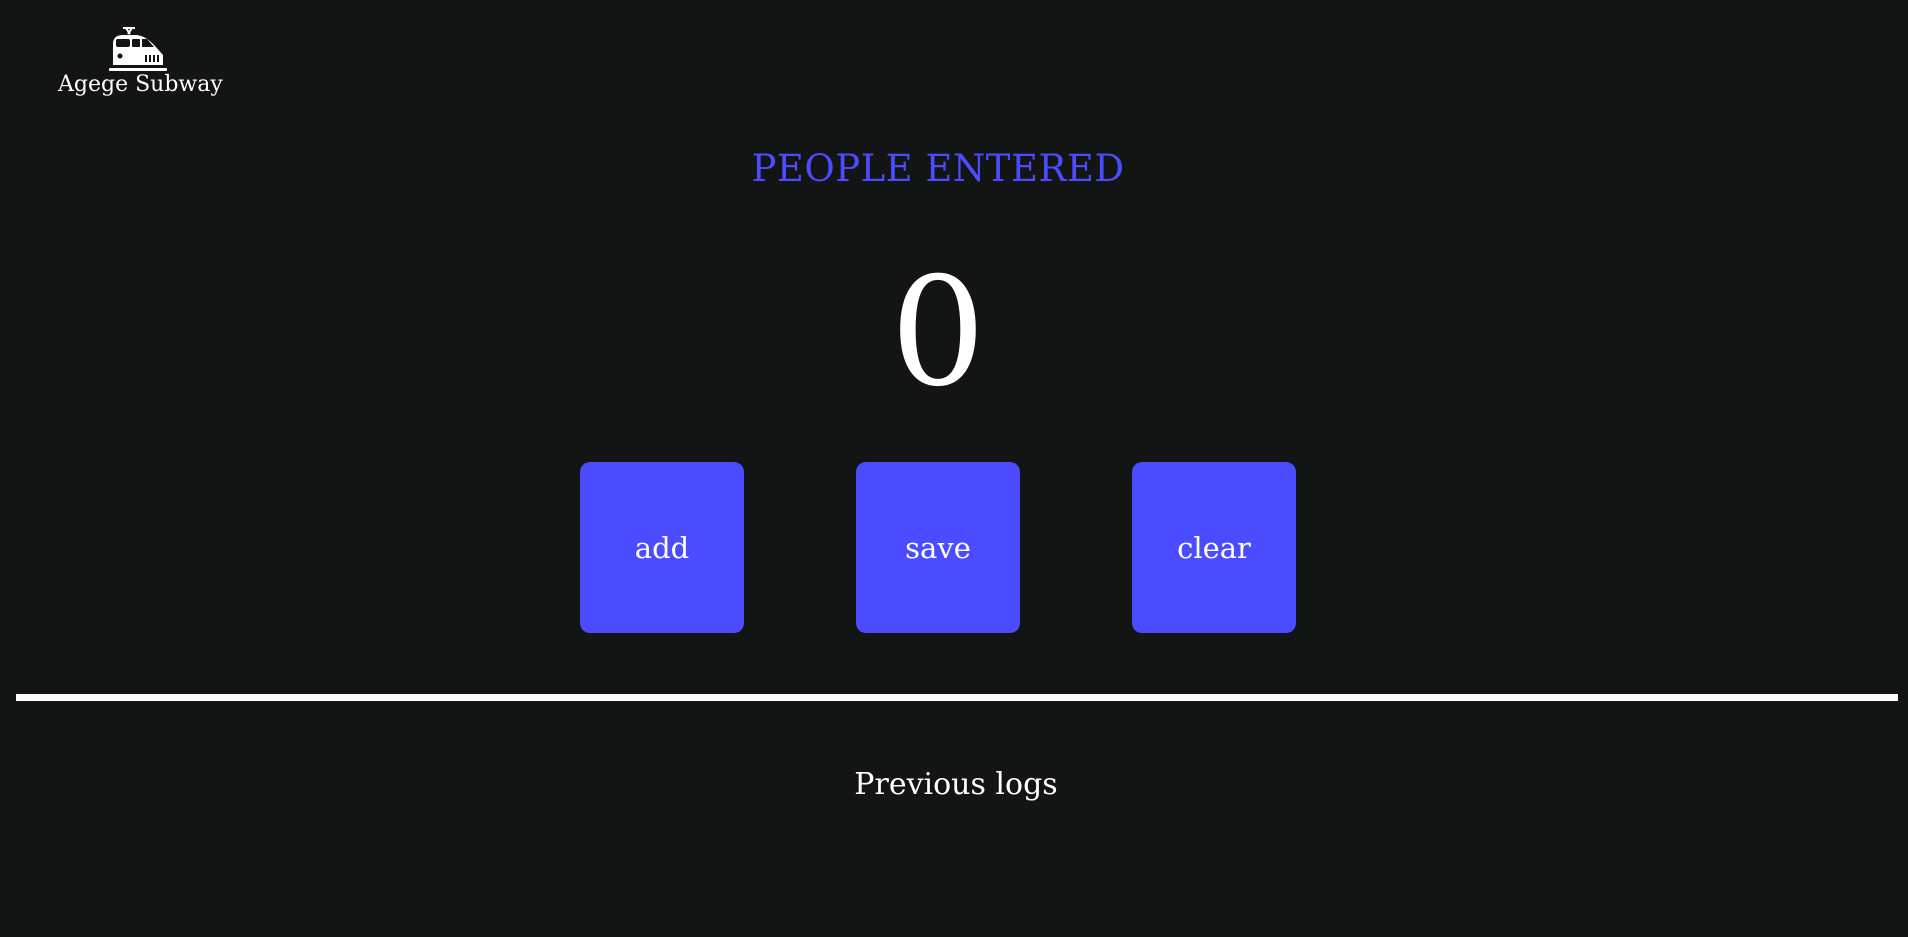 The image size is (1908, 937). Describe the element at coordinates (662, 547) in the screenshot. I see `add-button: add` at that location.